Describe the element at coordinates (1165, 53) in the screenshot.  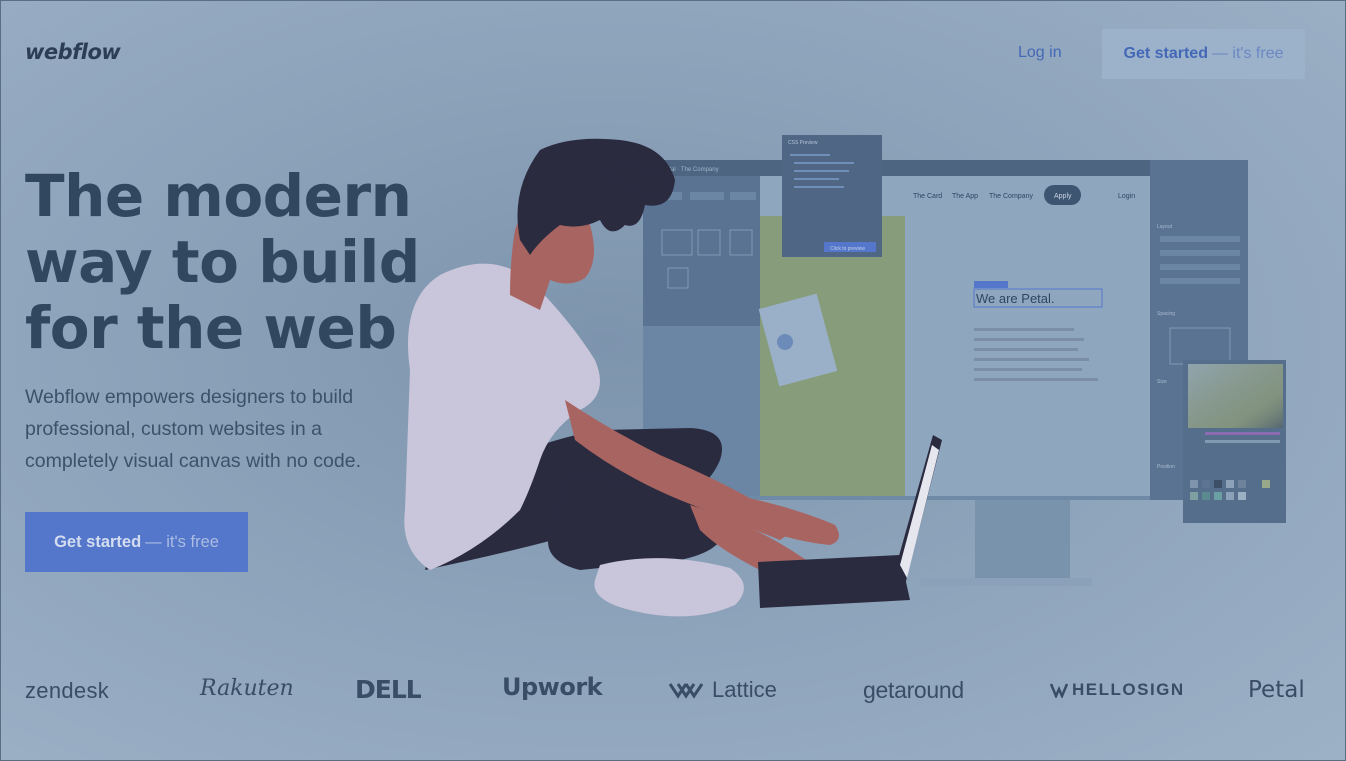
I see `cta-header-label: Get started` at that location.